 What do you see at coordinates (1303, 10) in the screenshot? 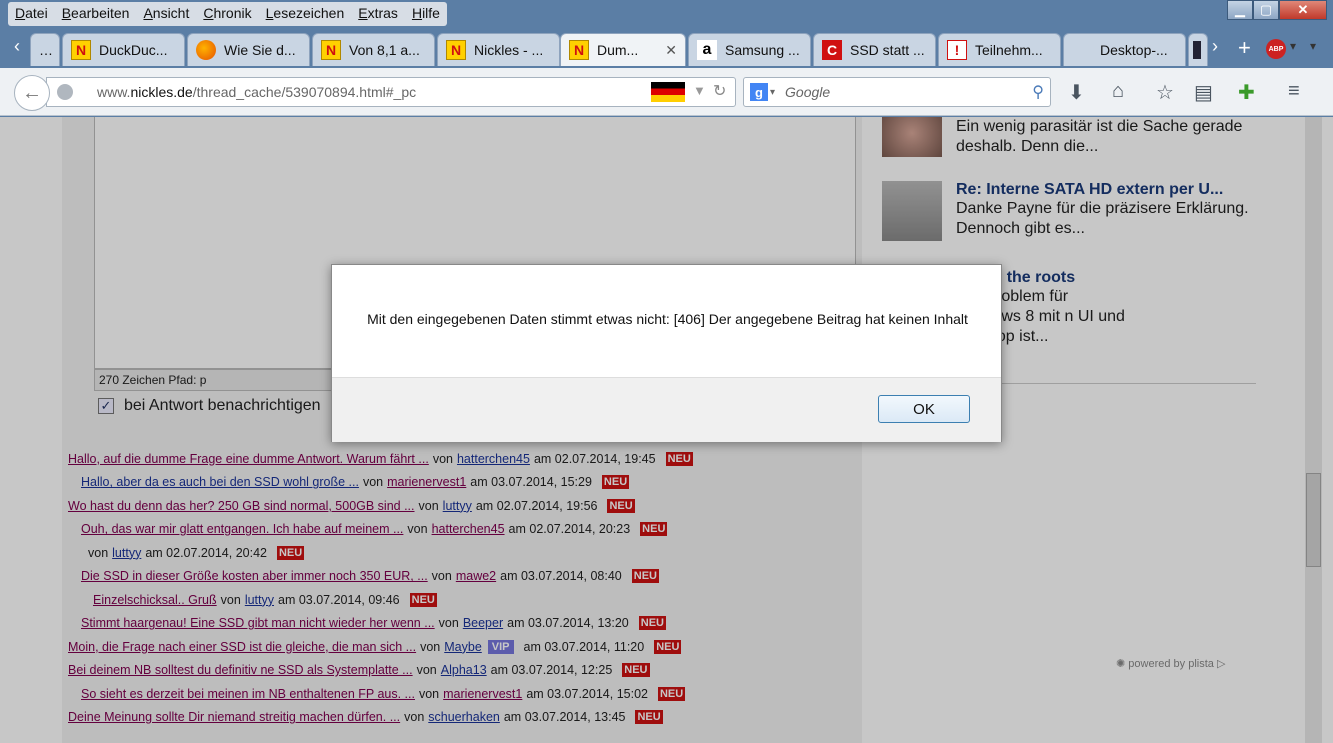
I see `close-window-button: ✕` at bounding box center [1303, 10].